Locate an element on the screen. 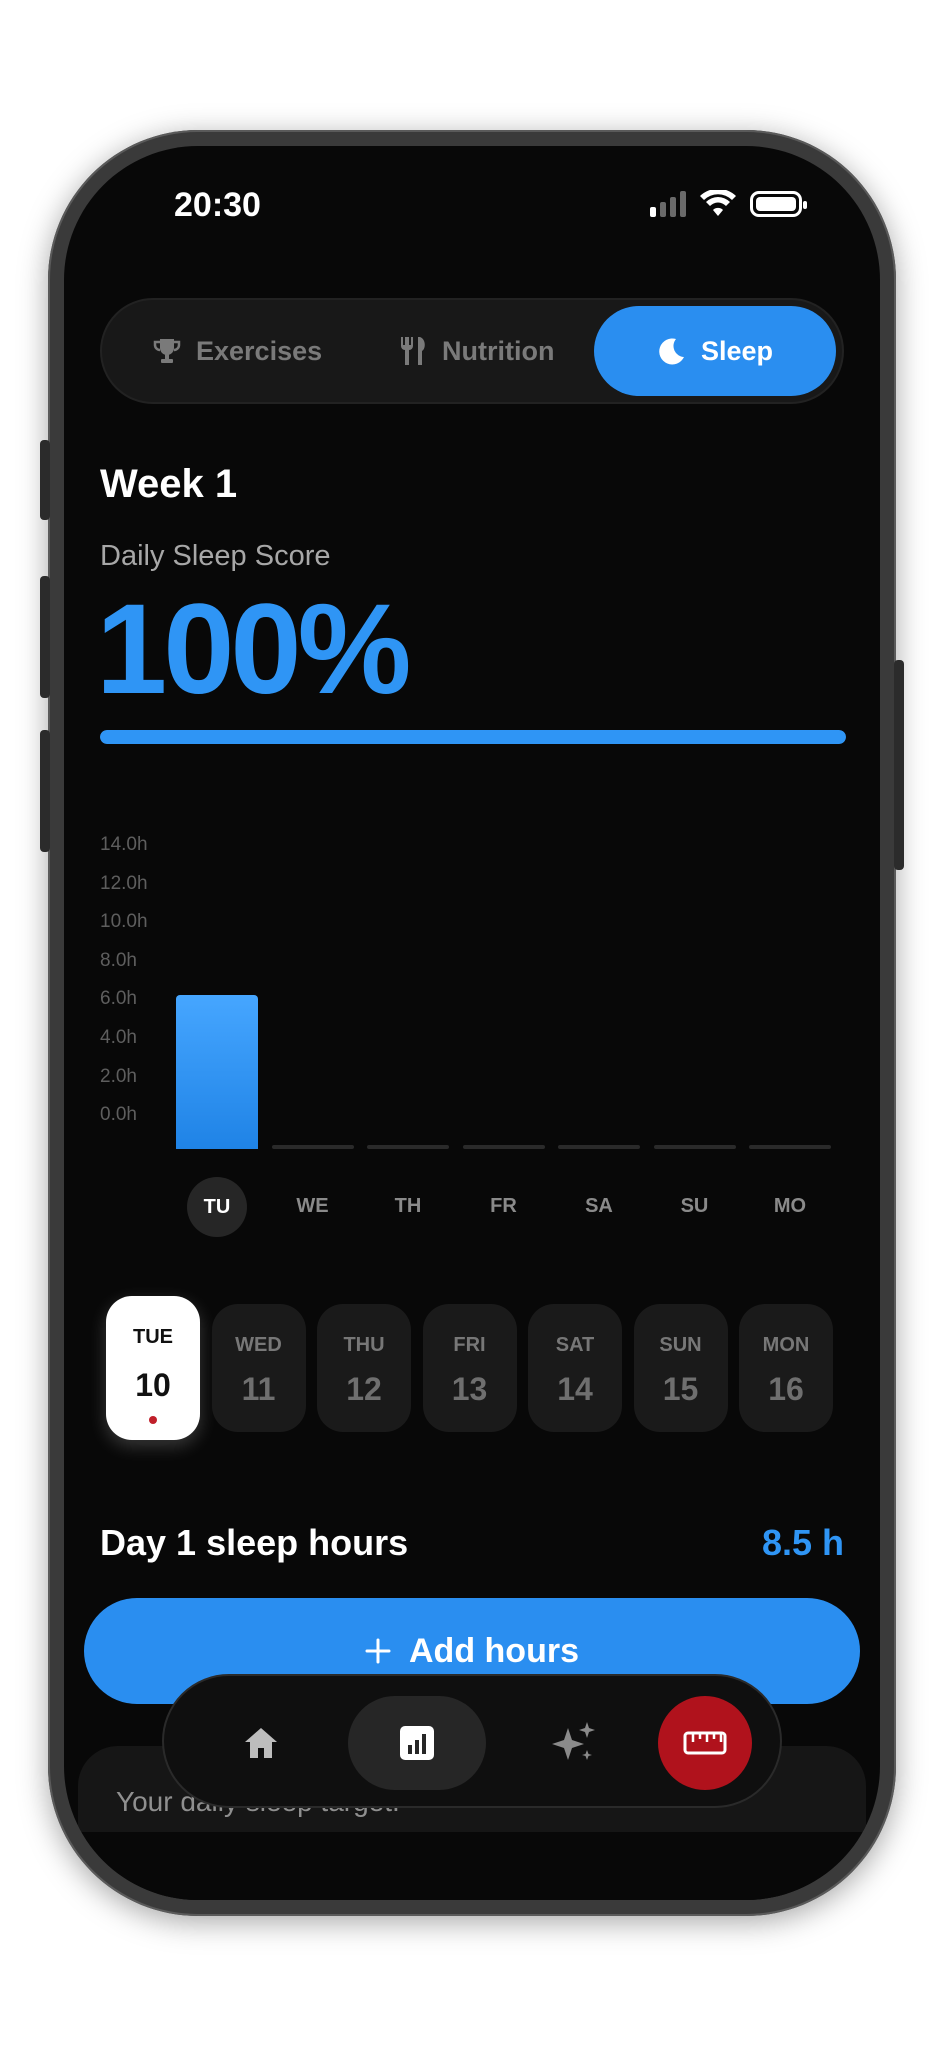 This screenshot has width=944, height=2048. home-icon is located at coordinates (261, 1743).